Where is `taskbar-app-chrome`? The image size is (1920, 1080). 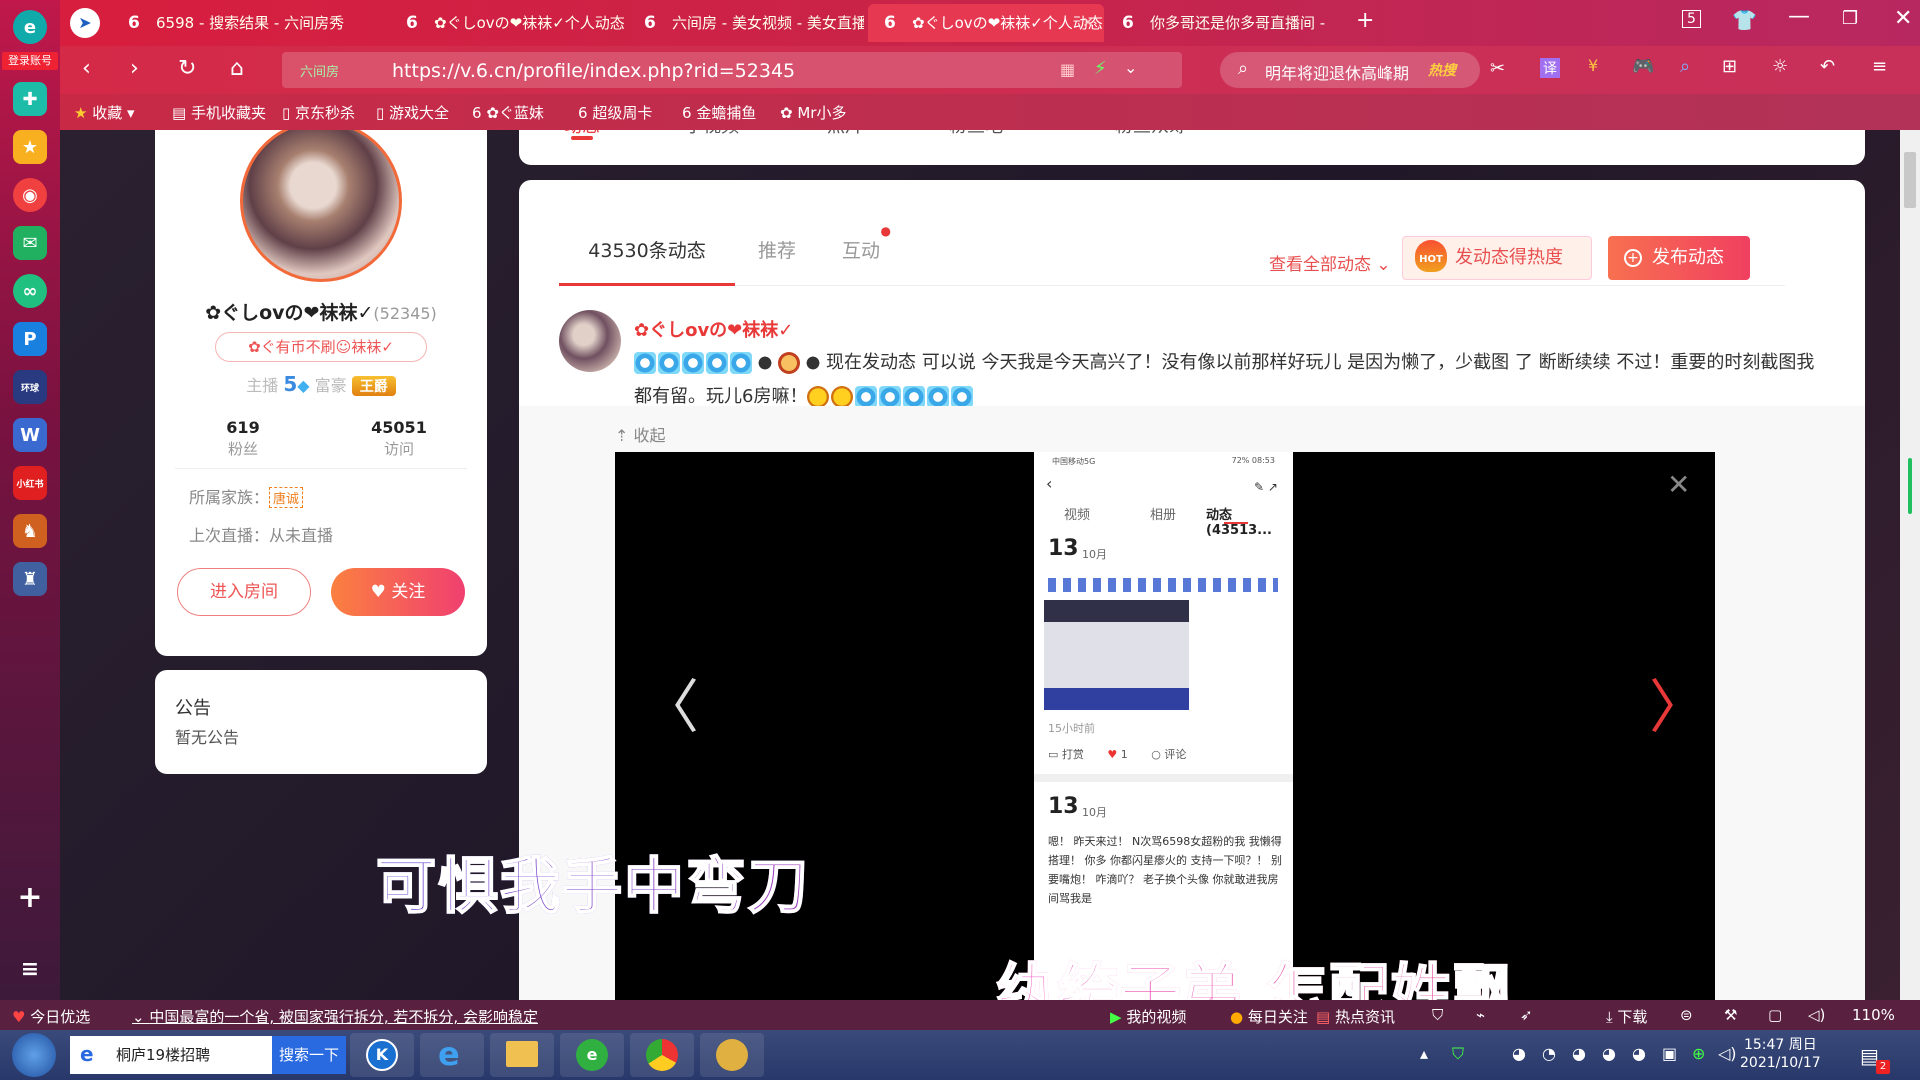 taskbar-app-chrome is located at coordinates (662, 1055).